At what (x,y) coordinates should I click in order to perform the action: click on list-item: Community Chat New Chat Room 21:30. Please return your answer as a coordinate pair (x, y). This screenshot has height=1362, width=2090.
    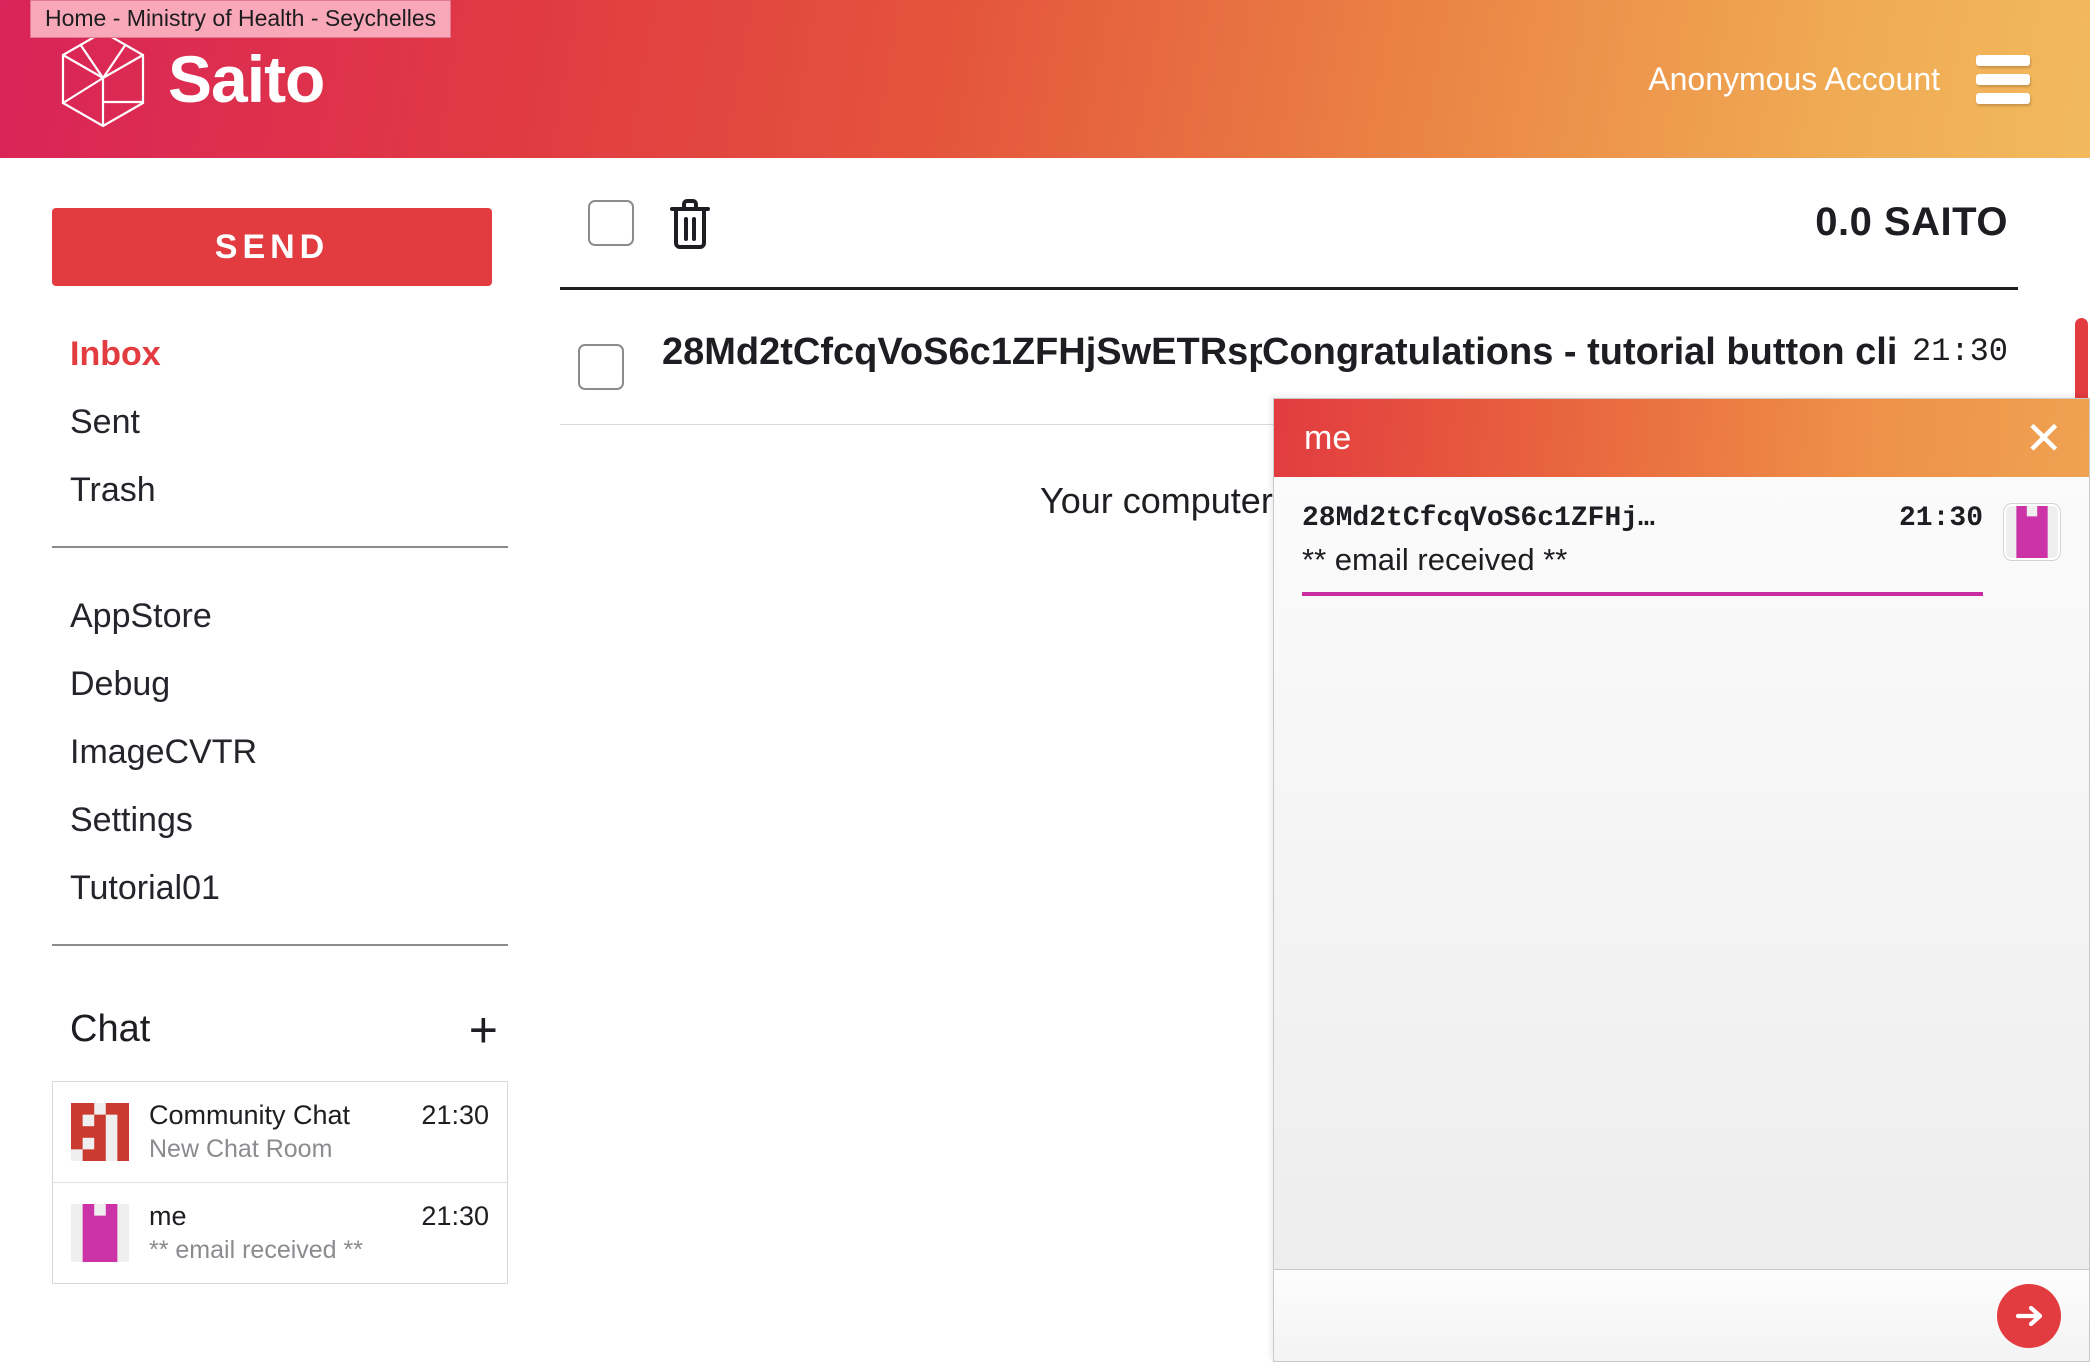
    Looking at the image, I should click on (280, 1132).